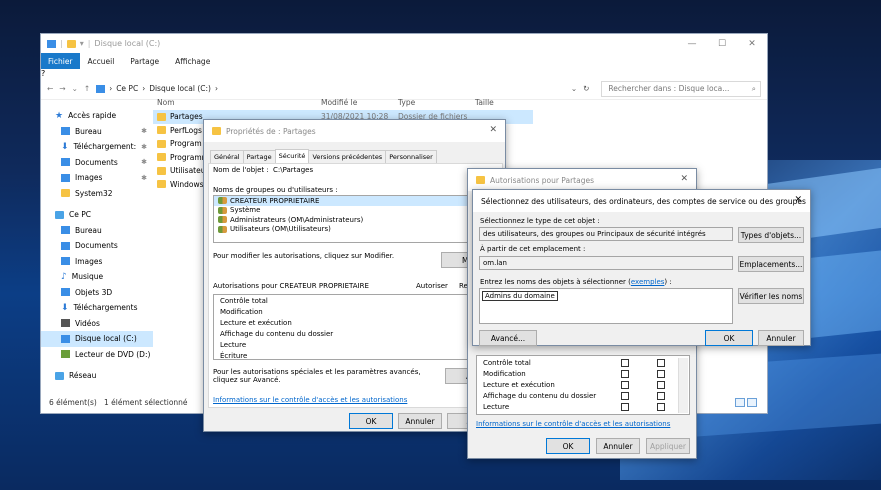 The image size is (881, 490). What do you see at coordinates (97, 277) in the screenshot?
I see `nav-item: ♪ Musique` at bounding box center [97, 277].